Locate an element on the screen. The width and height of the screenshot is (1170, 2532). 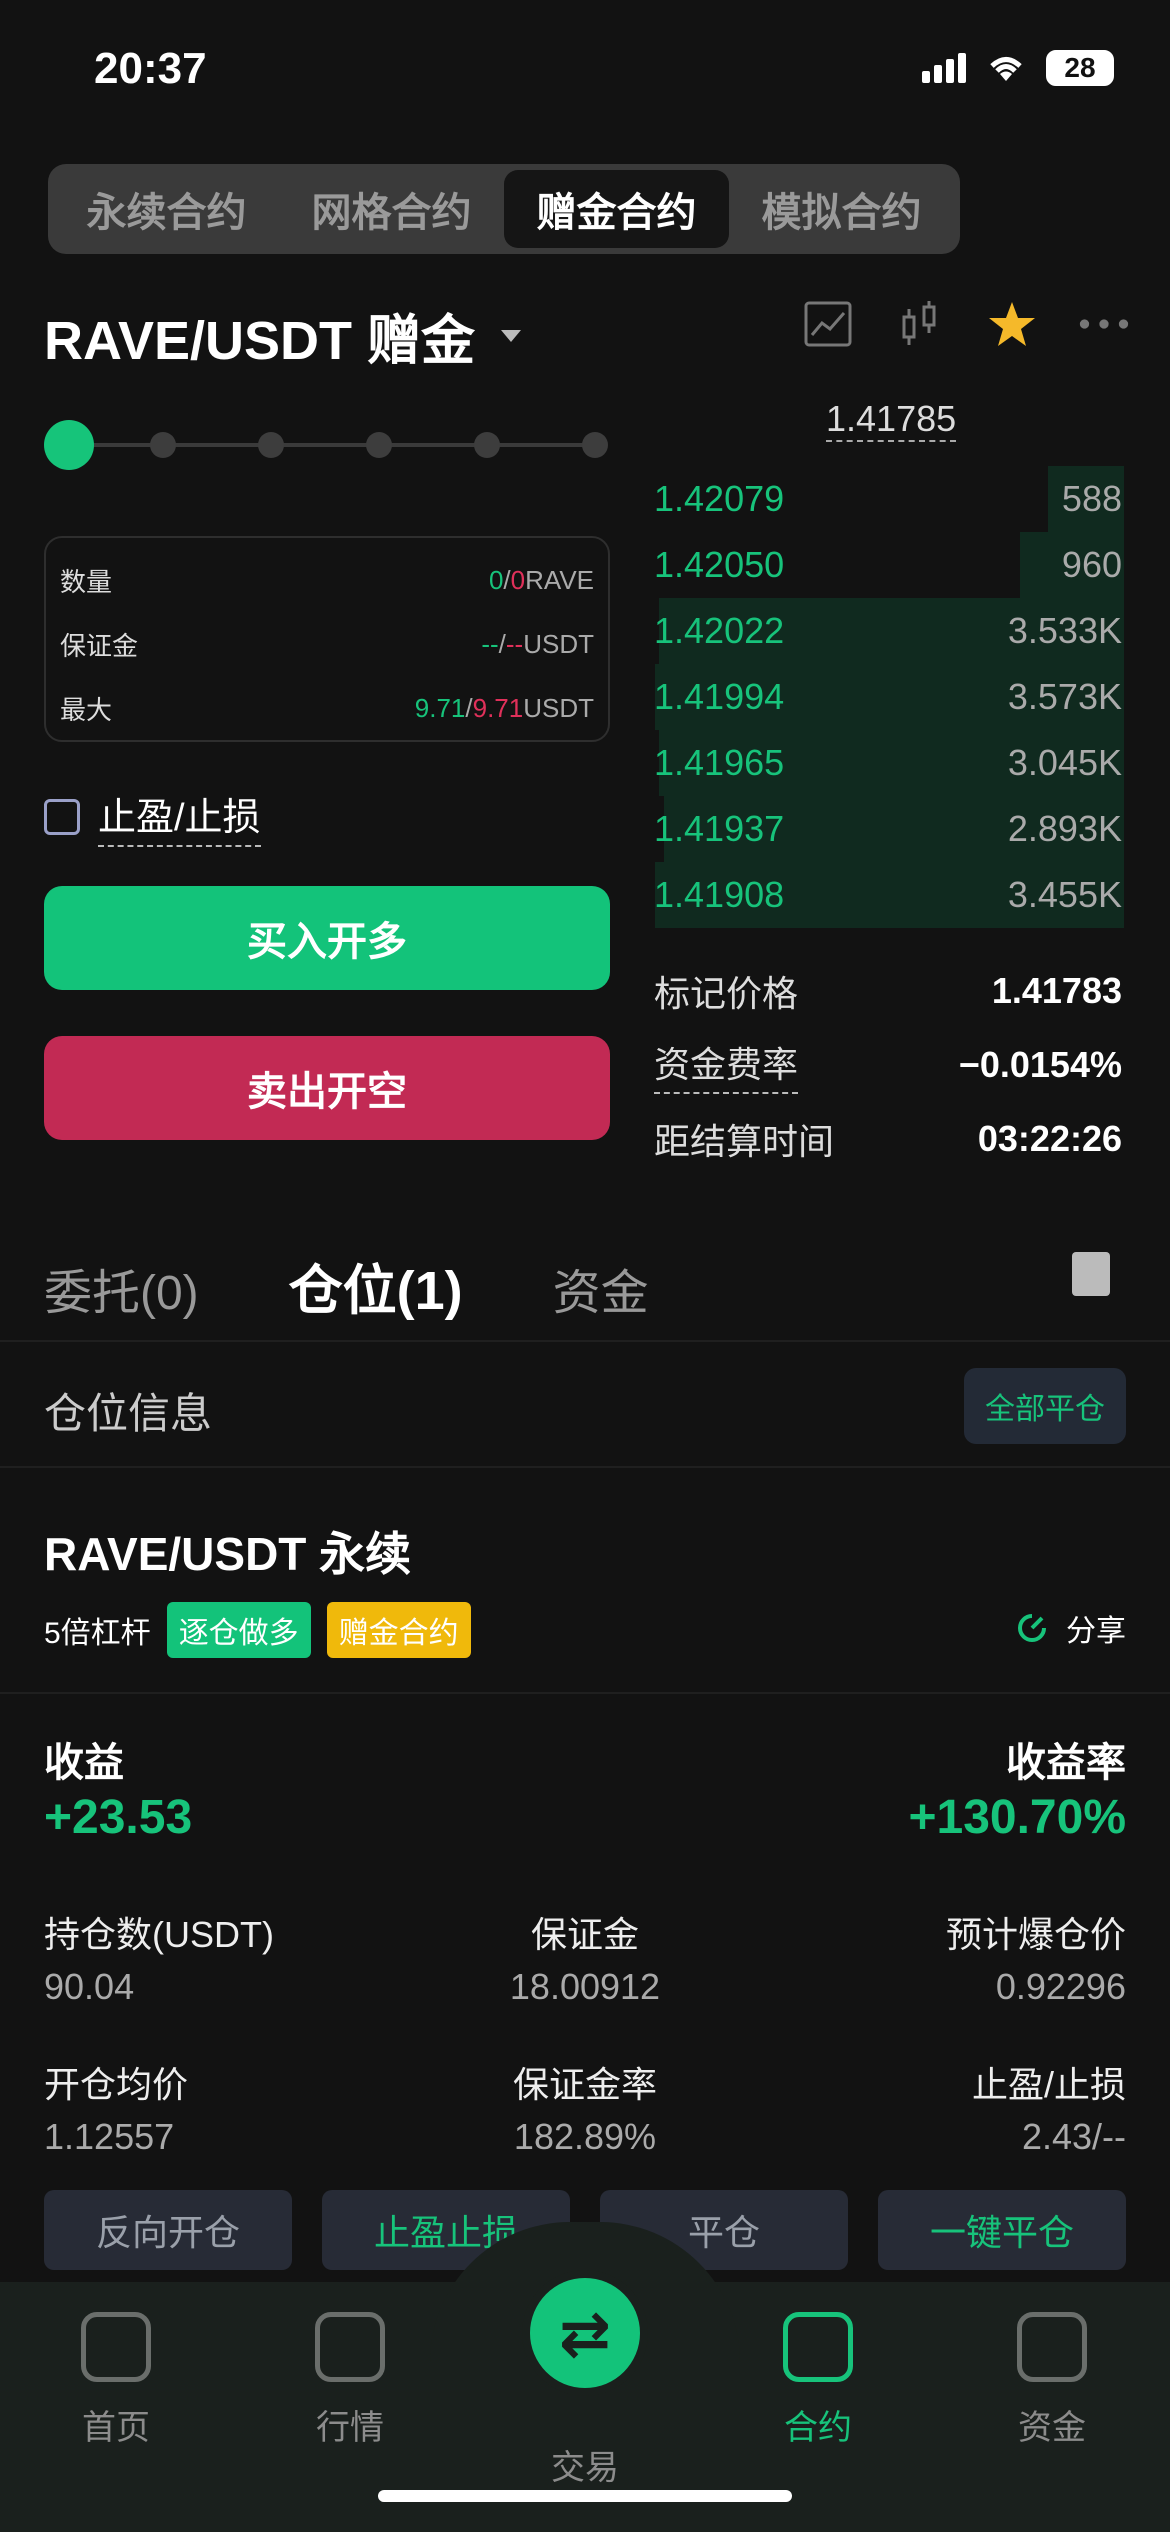
size-label: 持仓数(USDT) is located at coordinates (159, 1934).